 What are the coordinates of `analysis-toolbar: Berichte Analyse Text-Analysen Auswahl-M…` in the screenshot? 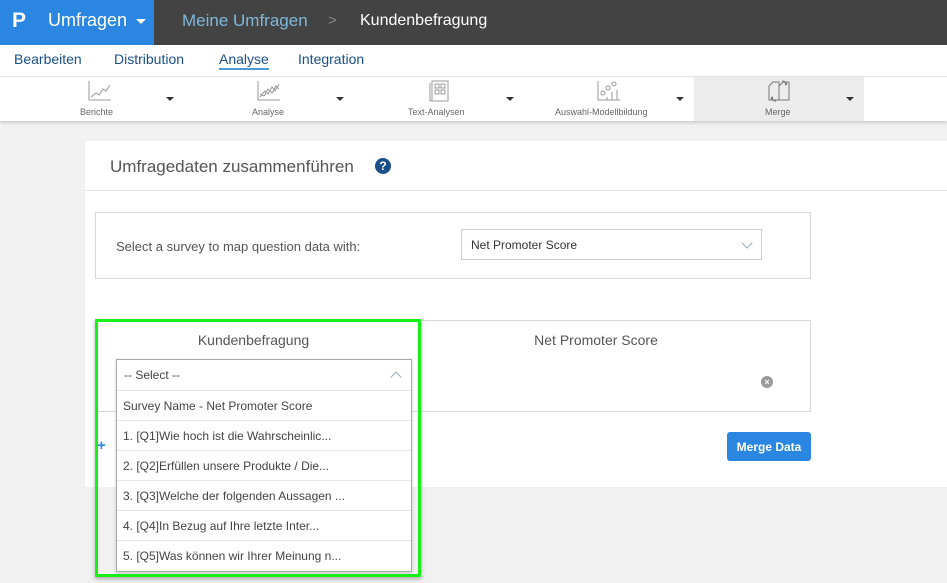 It's located at (473, 98).